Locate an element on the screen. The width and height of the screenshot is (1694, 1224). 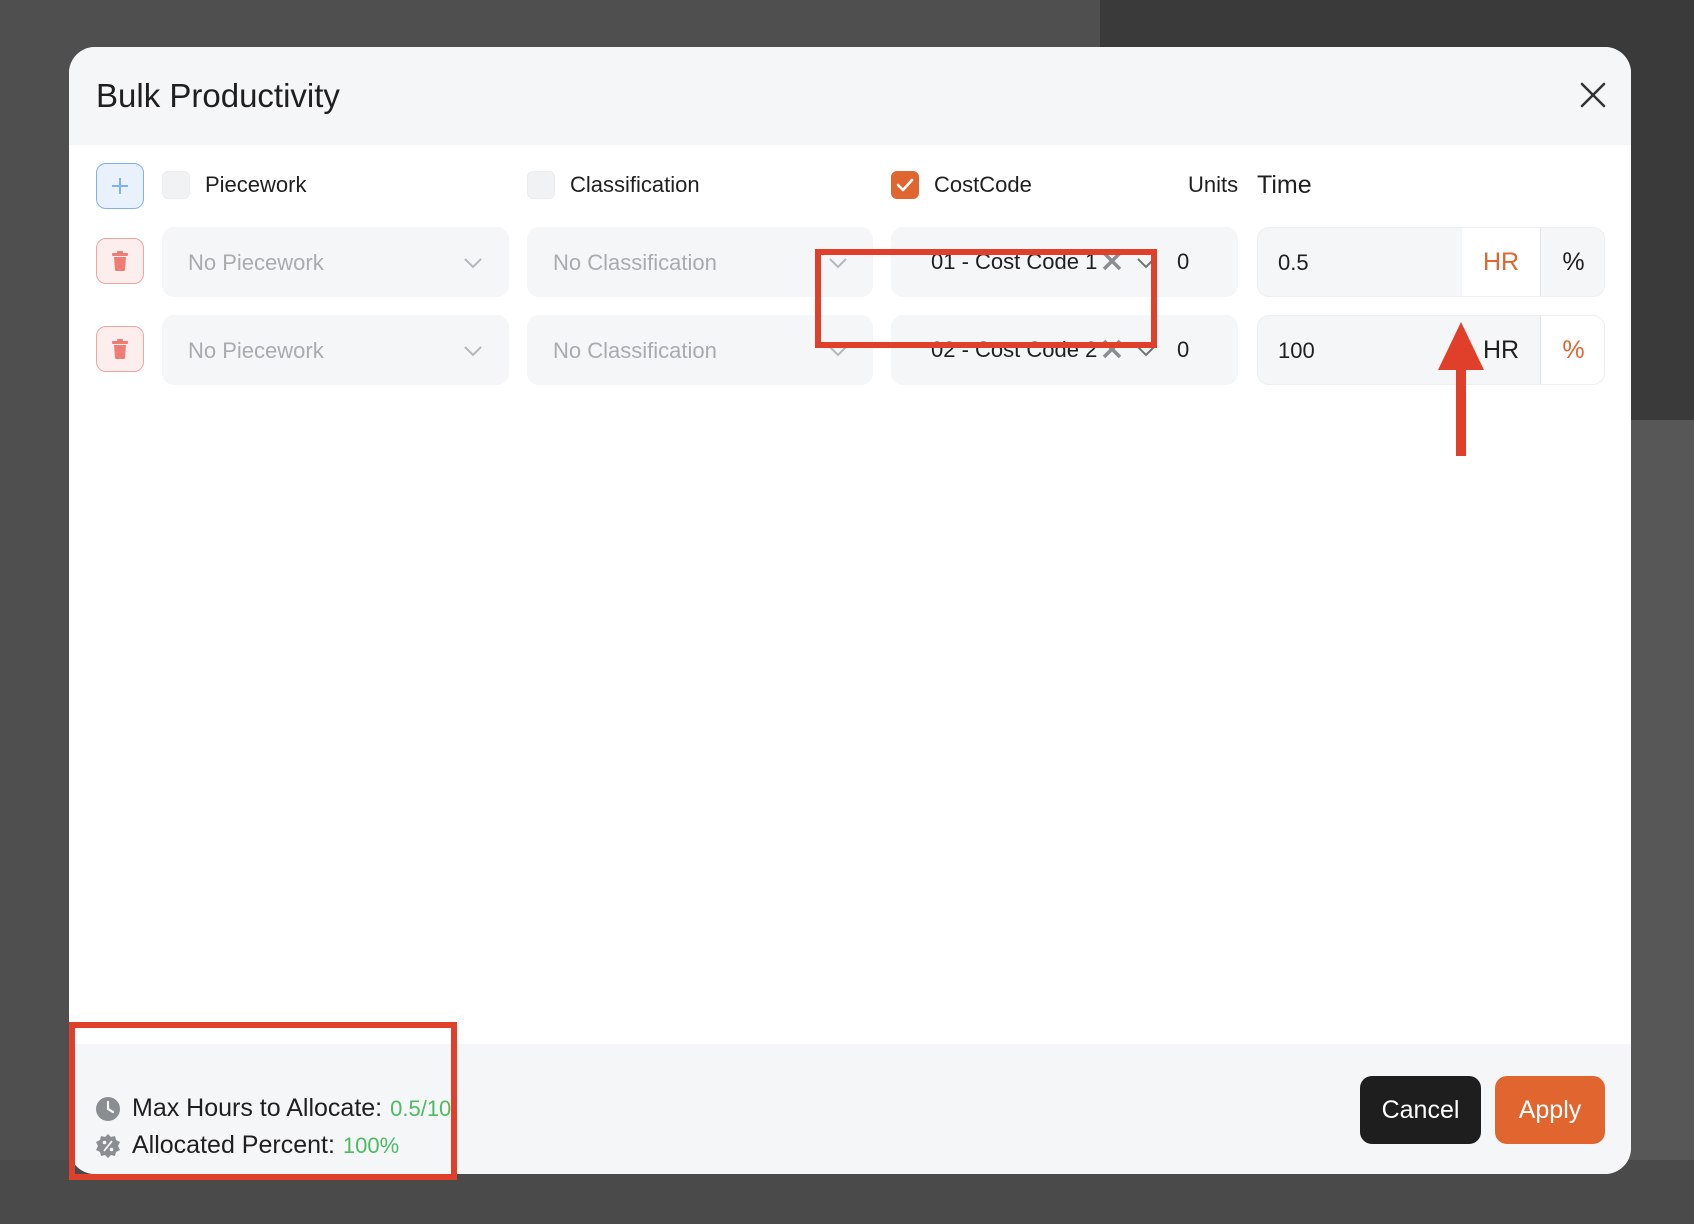
piecework-column-label: Piecework is located at coordinates (256, 184).